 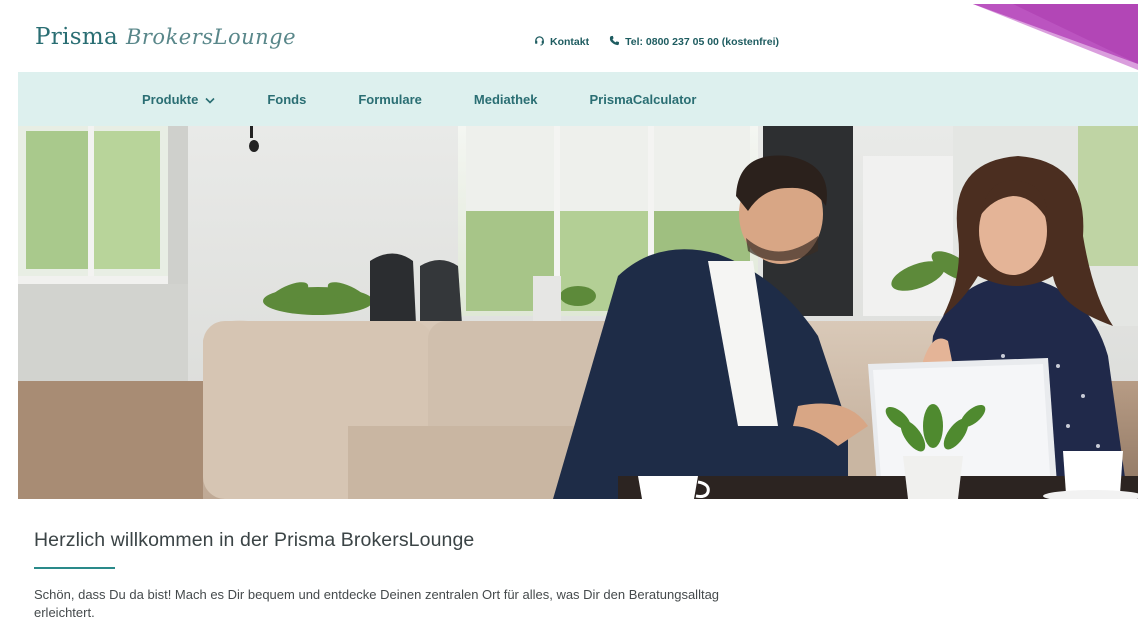 I want to click on brand-logo: Prisma BrokersLounge, so click(x=165, y=37).